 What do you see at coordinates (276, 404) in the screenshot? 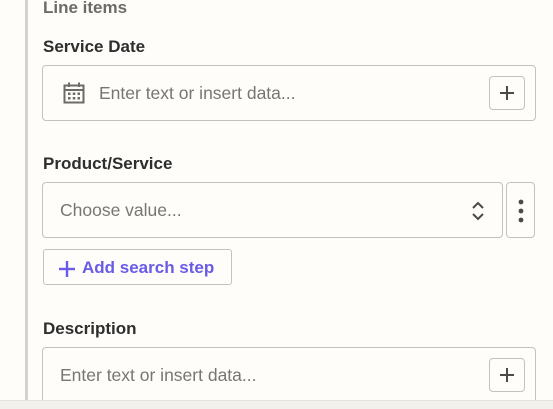
I see `bottom-divider` at bounding box center [276, 404].